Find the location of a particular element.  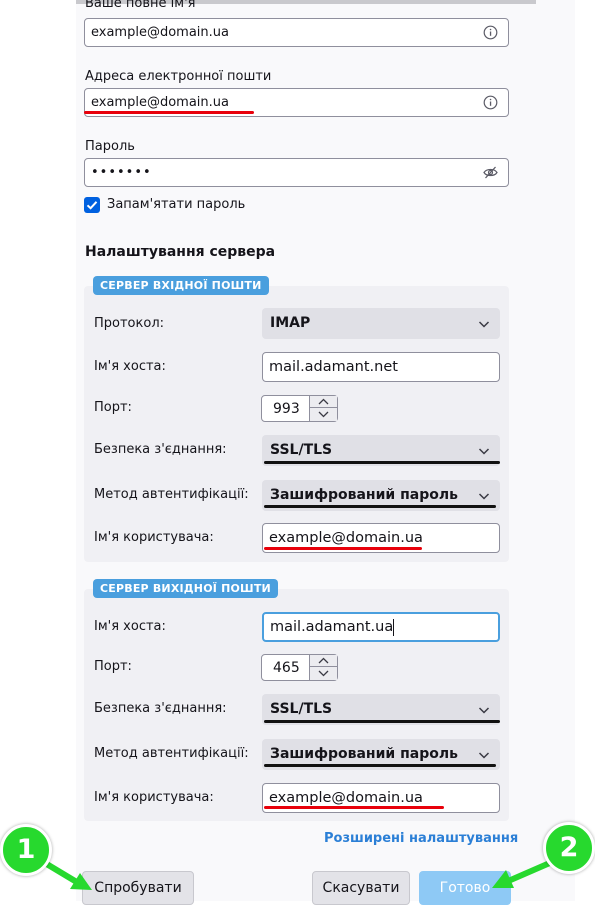

step-marker-1: 1 is located at coordinates (26, 850).